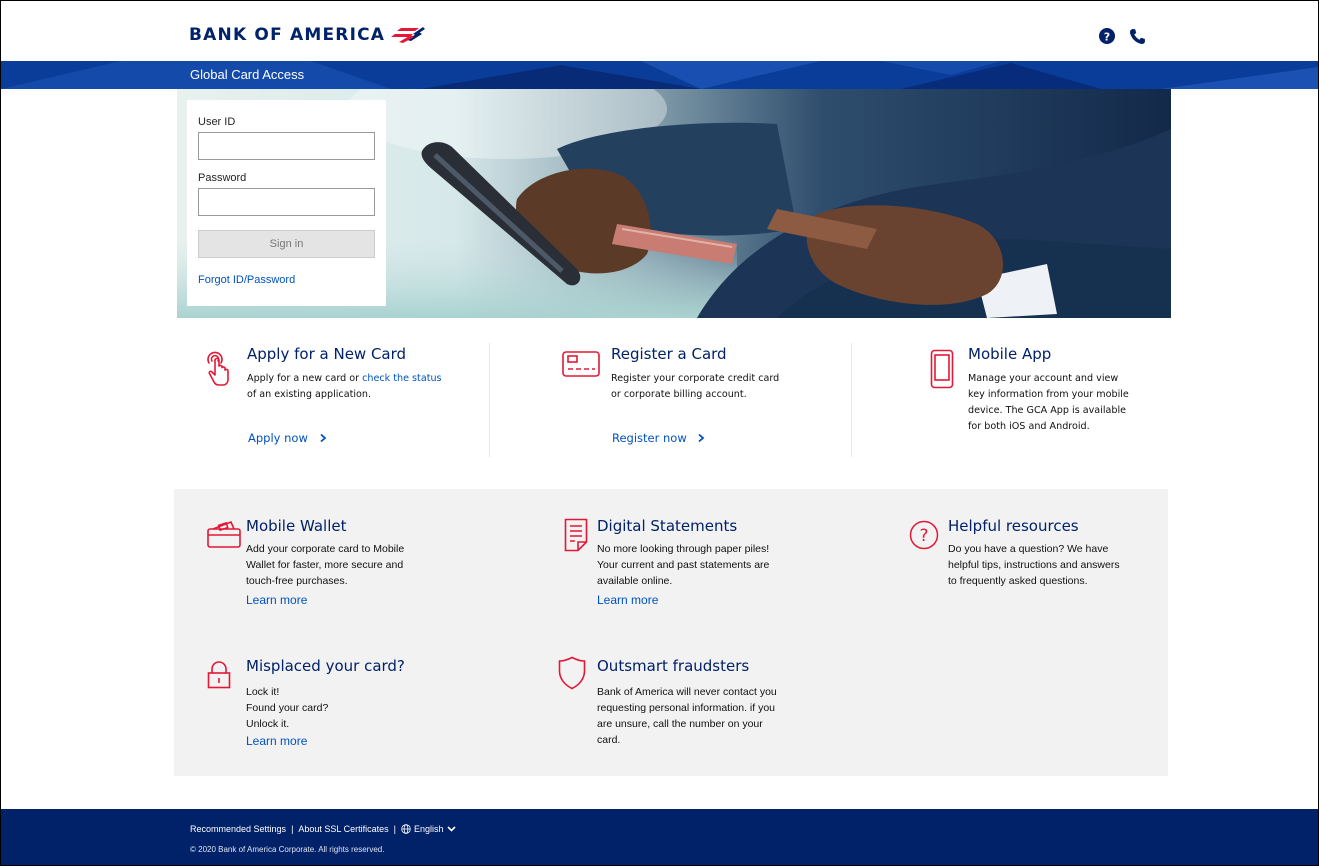 This screenshot has height=866, width=1319. What do you see at coordinates (1010, 354) in the screenshot?
I see `feature-mobile-title: Mobile App` at bounding box center [1010, 354].